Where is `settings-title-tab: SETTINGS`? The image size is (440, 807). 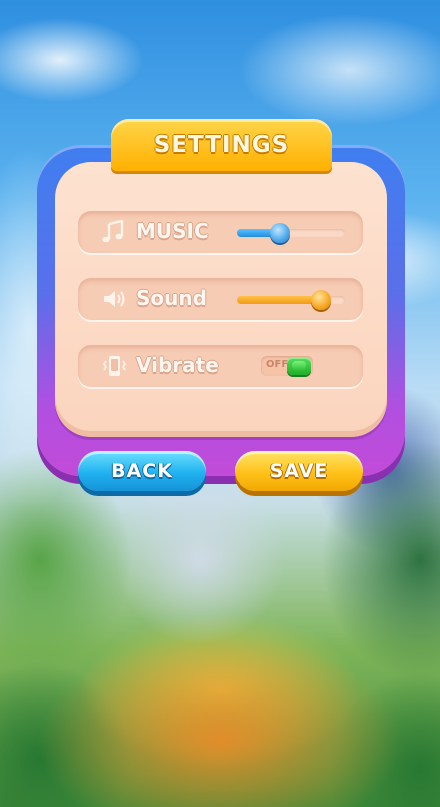 settings-title-tab: SETTINGS is located at coordinates (221, 145).